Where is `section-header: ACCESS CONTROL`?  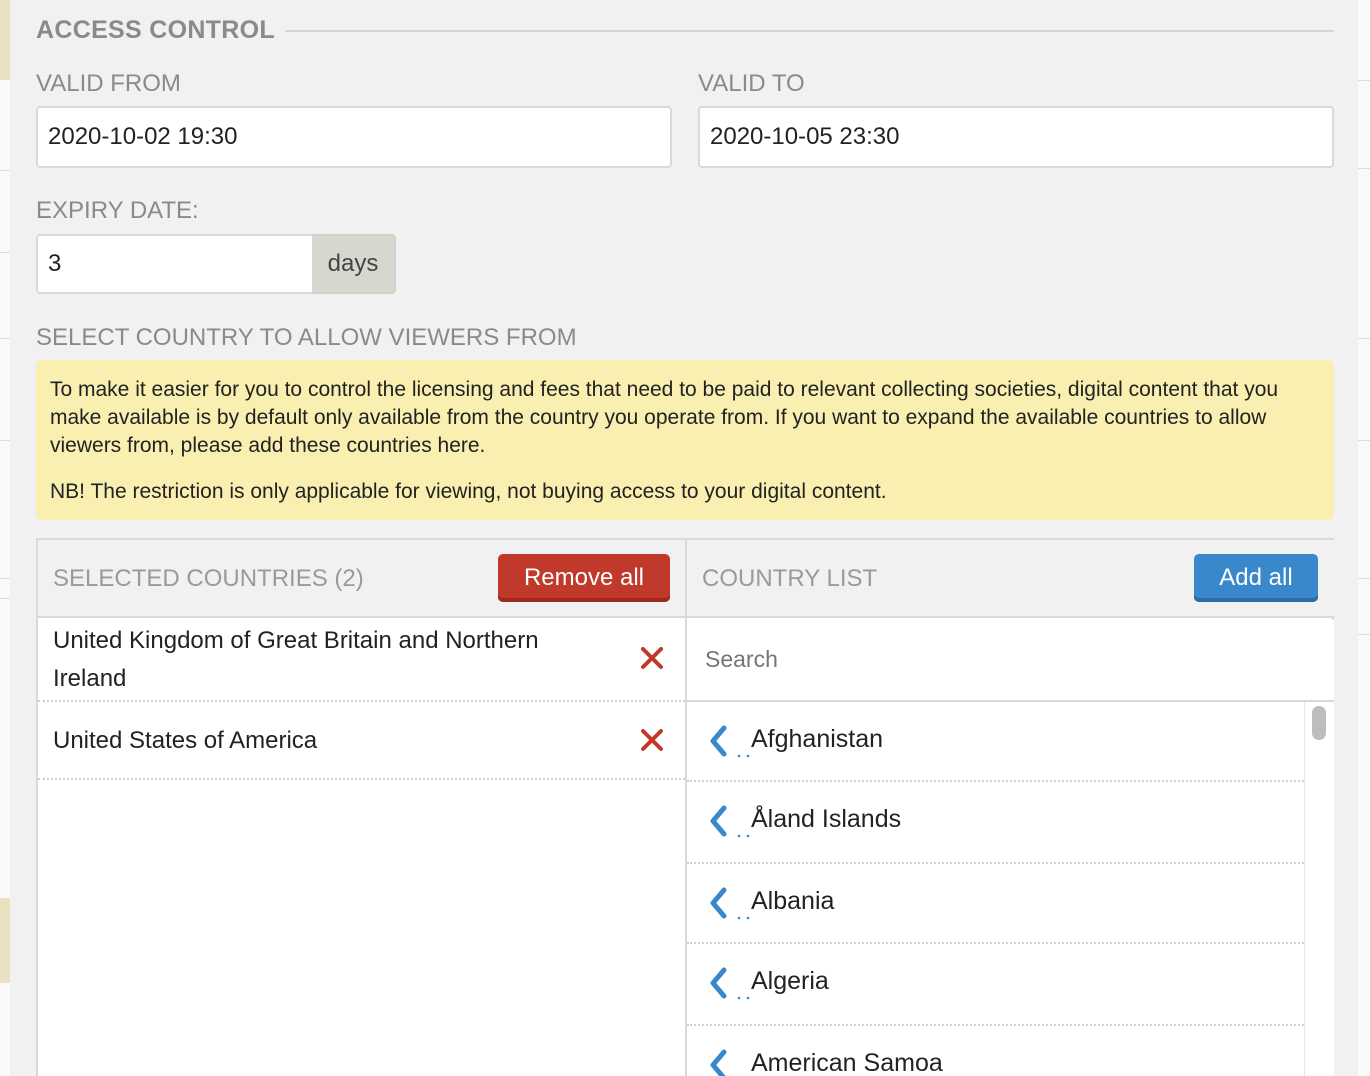 section-header: ACCESS CONTROL is located at coordinates (685, 30).